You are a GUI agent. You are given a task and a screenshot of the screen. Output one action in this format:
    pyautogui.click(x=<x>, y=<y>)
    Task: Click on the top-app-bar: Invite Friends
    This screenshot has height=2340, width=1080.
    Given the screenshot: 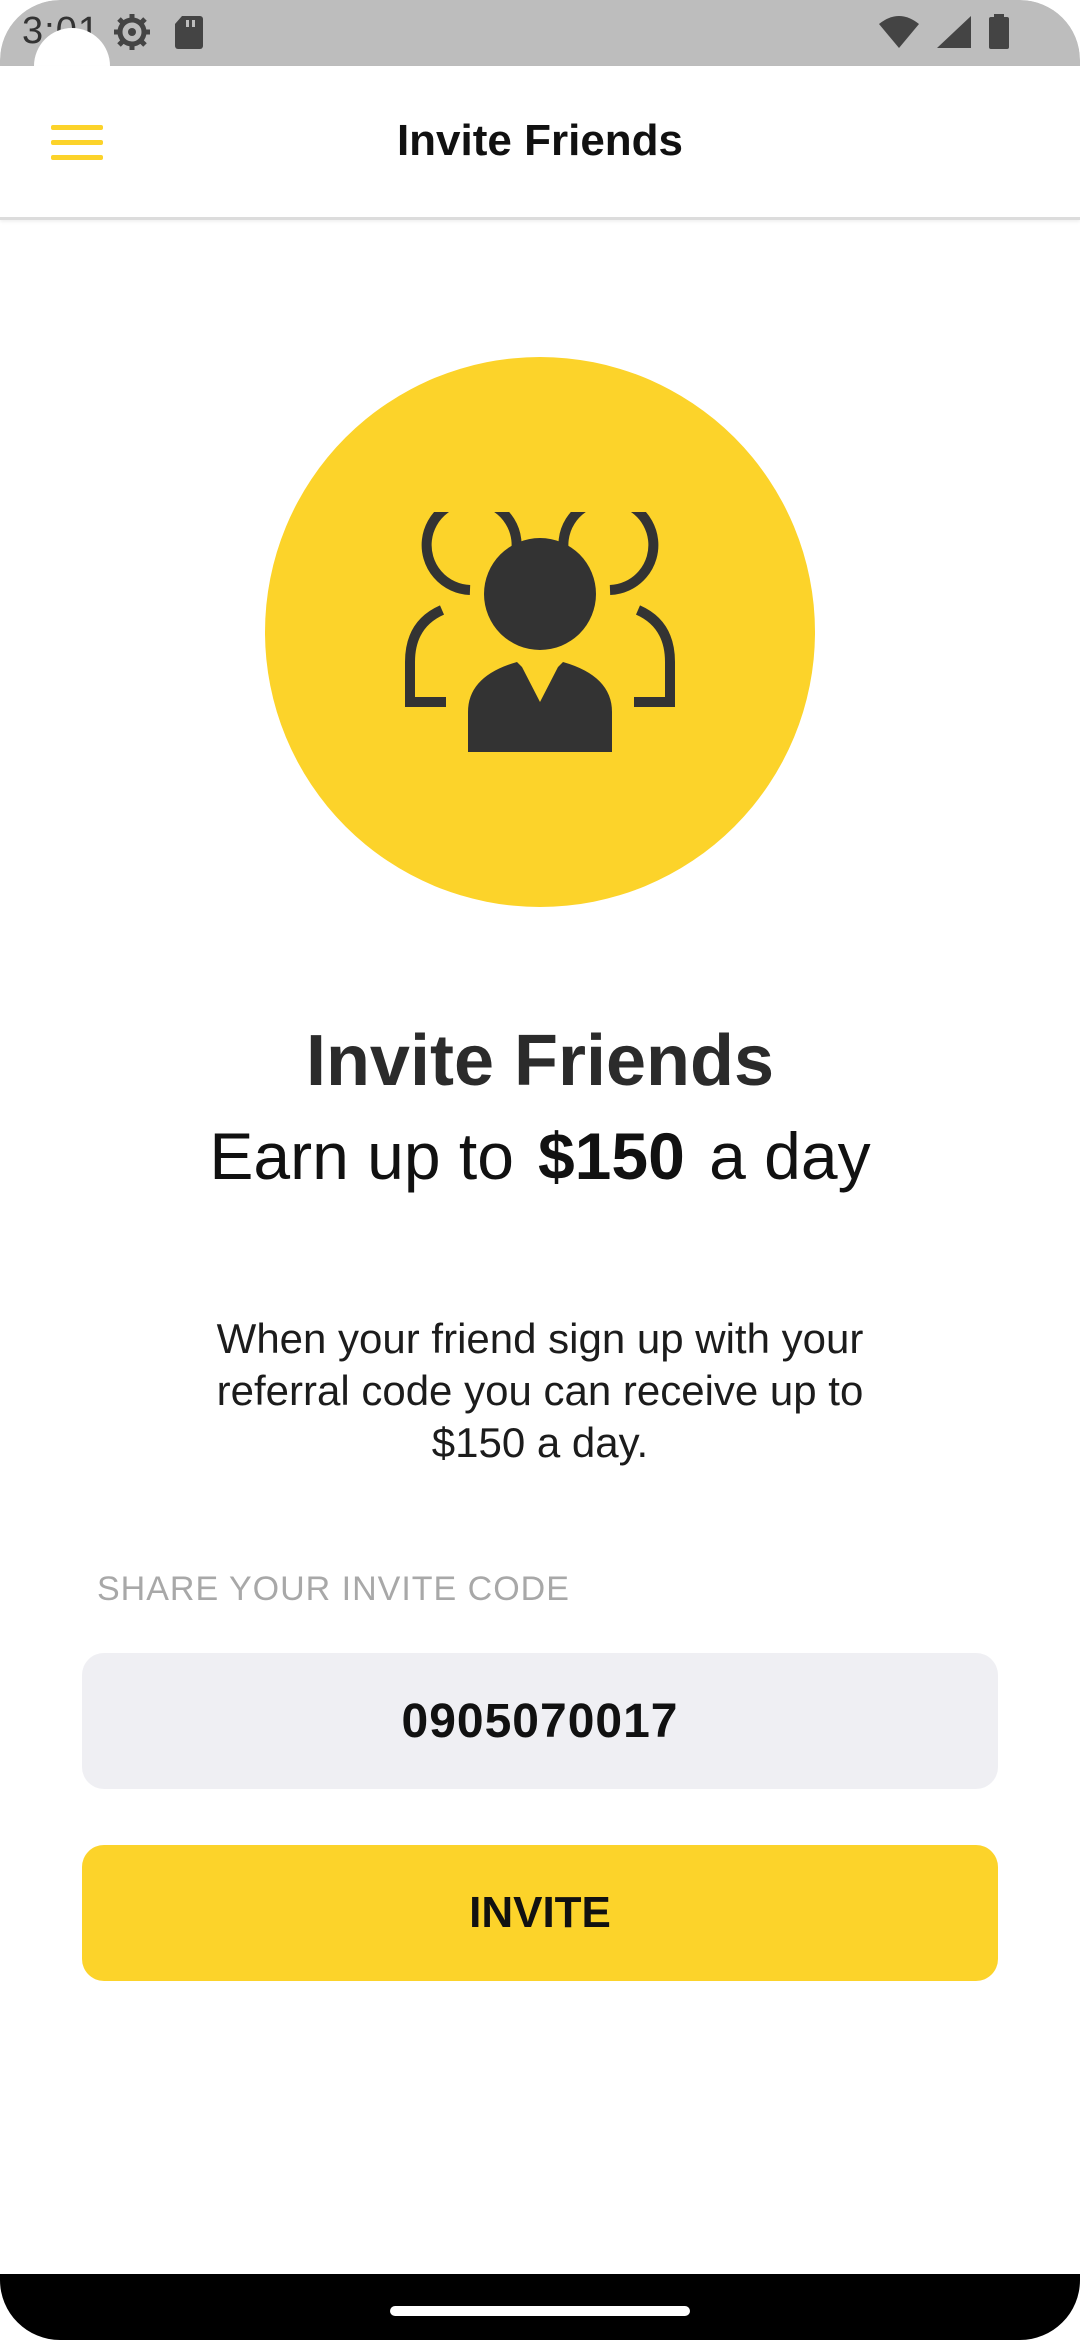 What is the action you would take?
    pyautogui.click(x=540, y=143)
    